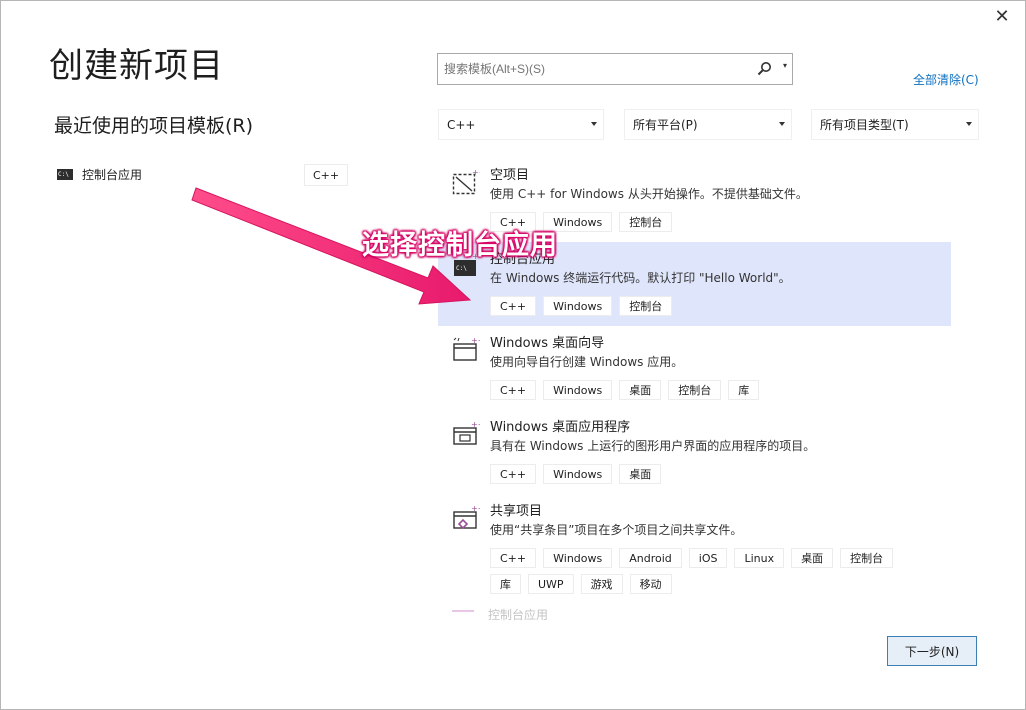 This screenshot has height=710, width=1026. Describe the element at coordinates (112, 174) in the screenshot. I see `recent-template-name: 控制台应用` at that location.